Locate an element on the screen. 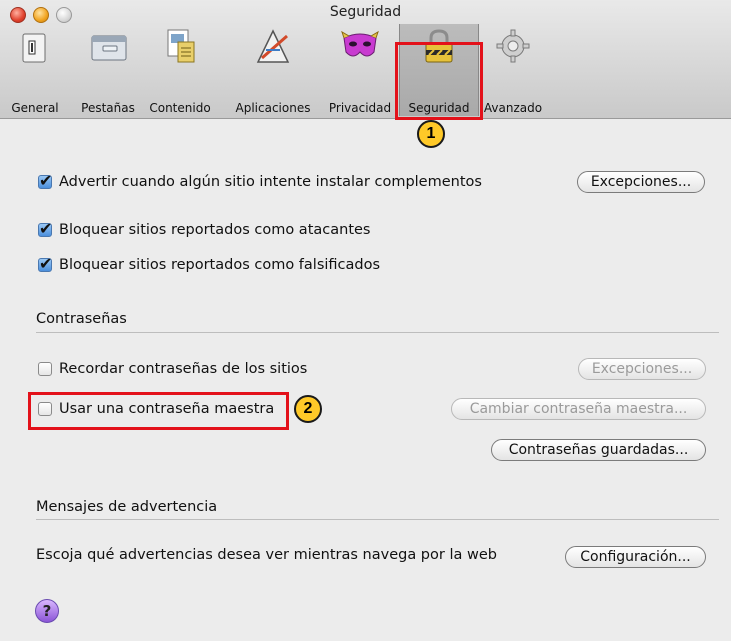  tab-tabs: Pestañas is located at coordinates (108, 70).